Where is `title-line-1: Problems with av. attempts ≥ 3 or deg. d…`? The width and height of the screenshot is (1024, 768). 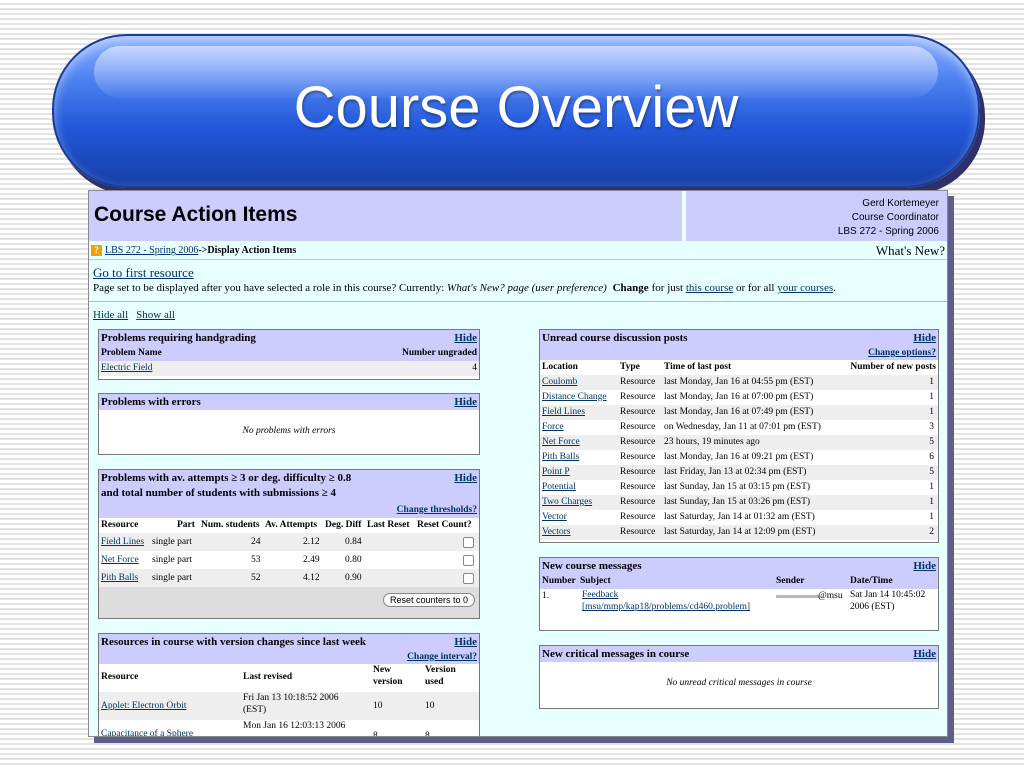 title-line-1: Problems with av. attempts ≥ 3 or deg. d… is located at coordinates (226, 478).